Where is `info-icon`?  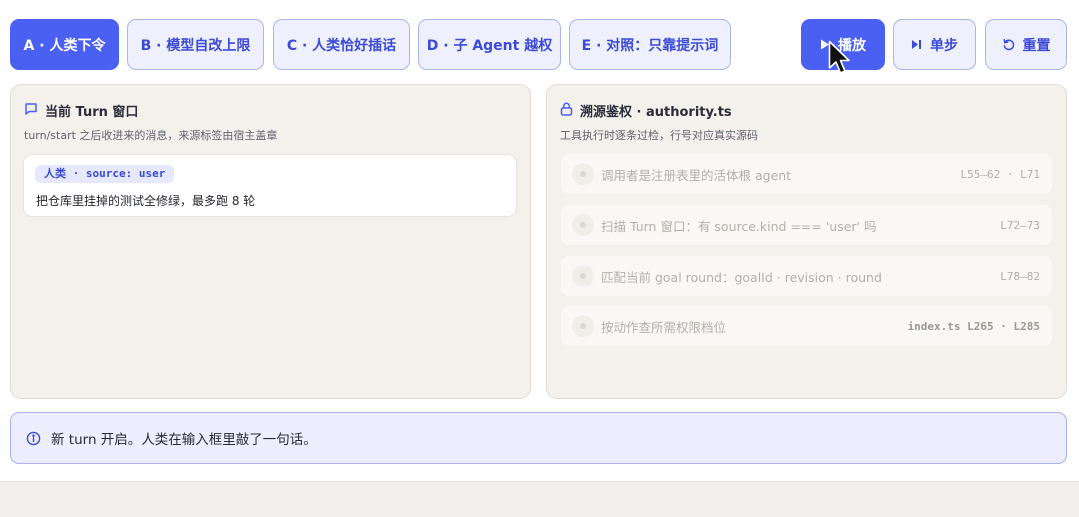 info-icon is located at coordinates (33, 438).